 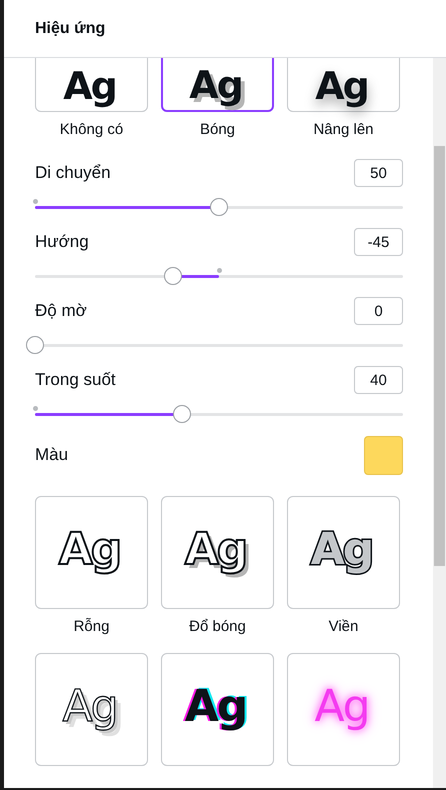 I want to click on effect-label: Viền, so click(x=343, y=627).